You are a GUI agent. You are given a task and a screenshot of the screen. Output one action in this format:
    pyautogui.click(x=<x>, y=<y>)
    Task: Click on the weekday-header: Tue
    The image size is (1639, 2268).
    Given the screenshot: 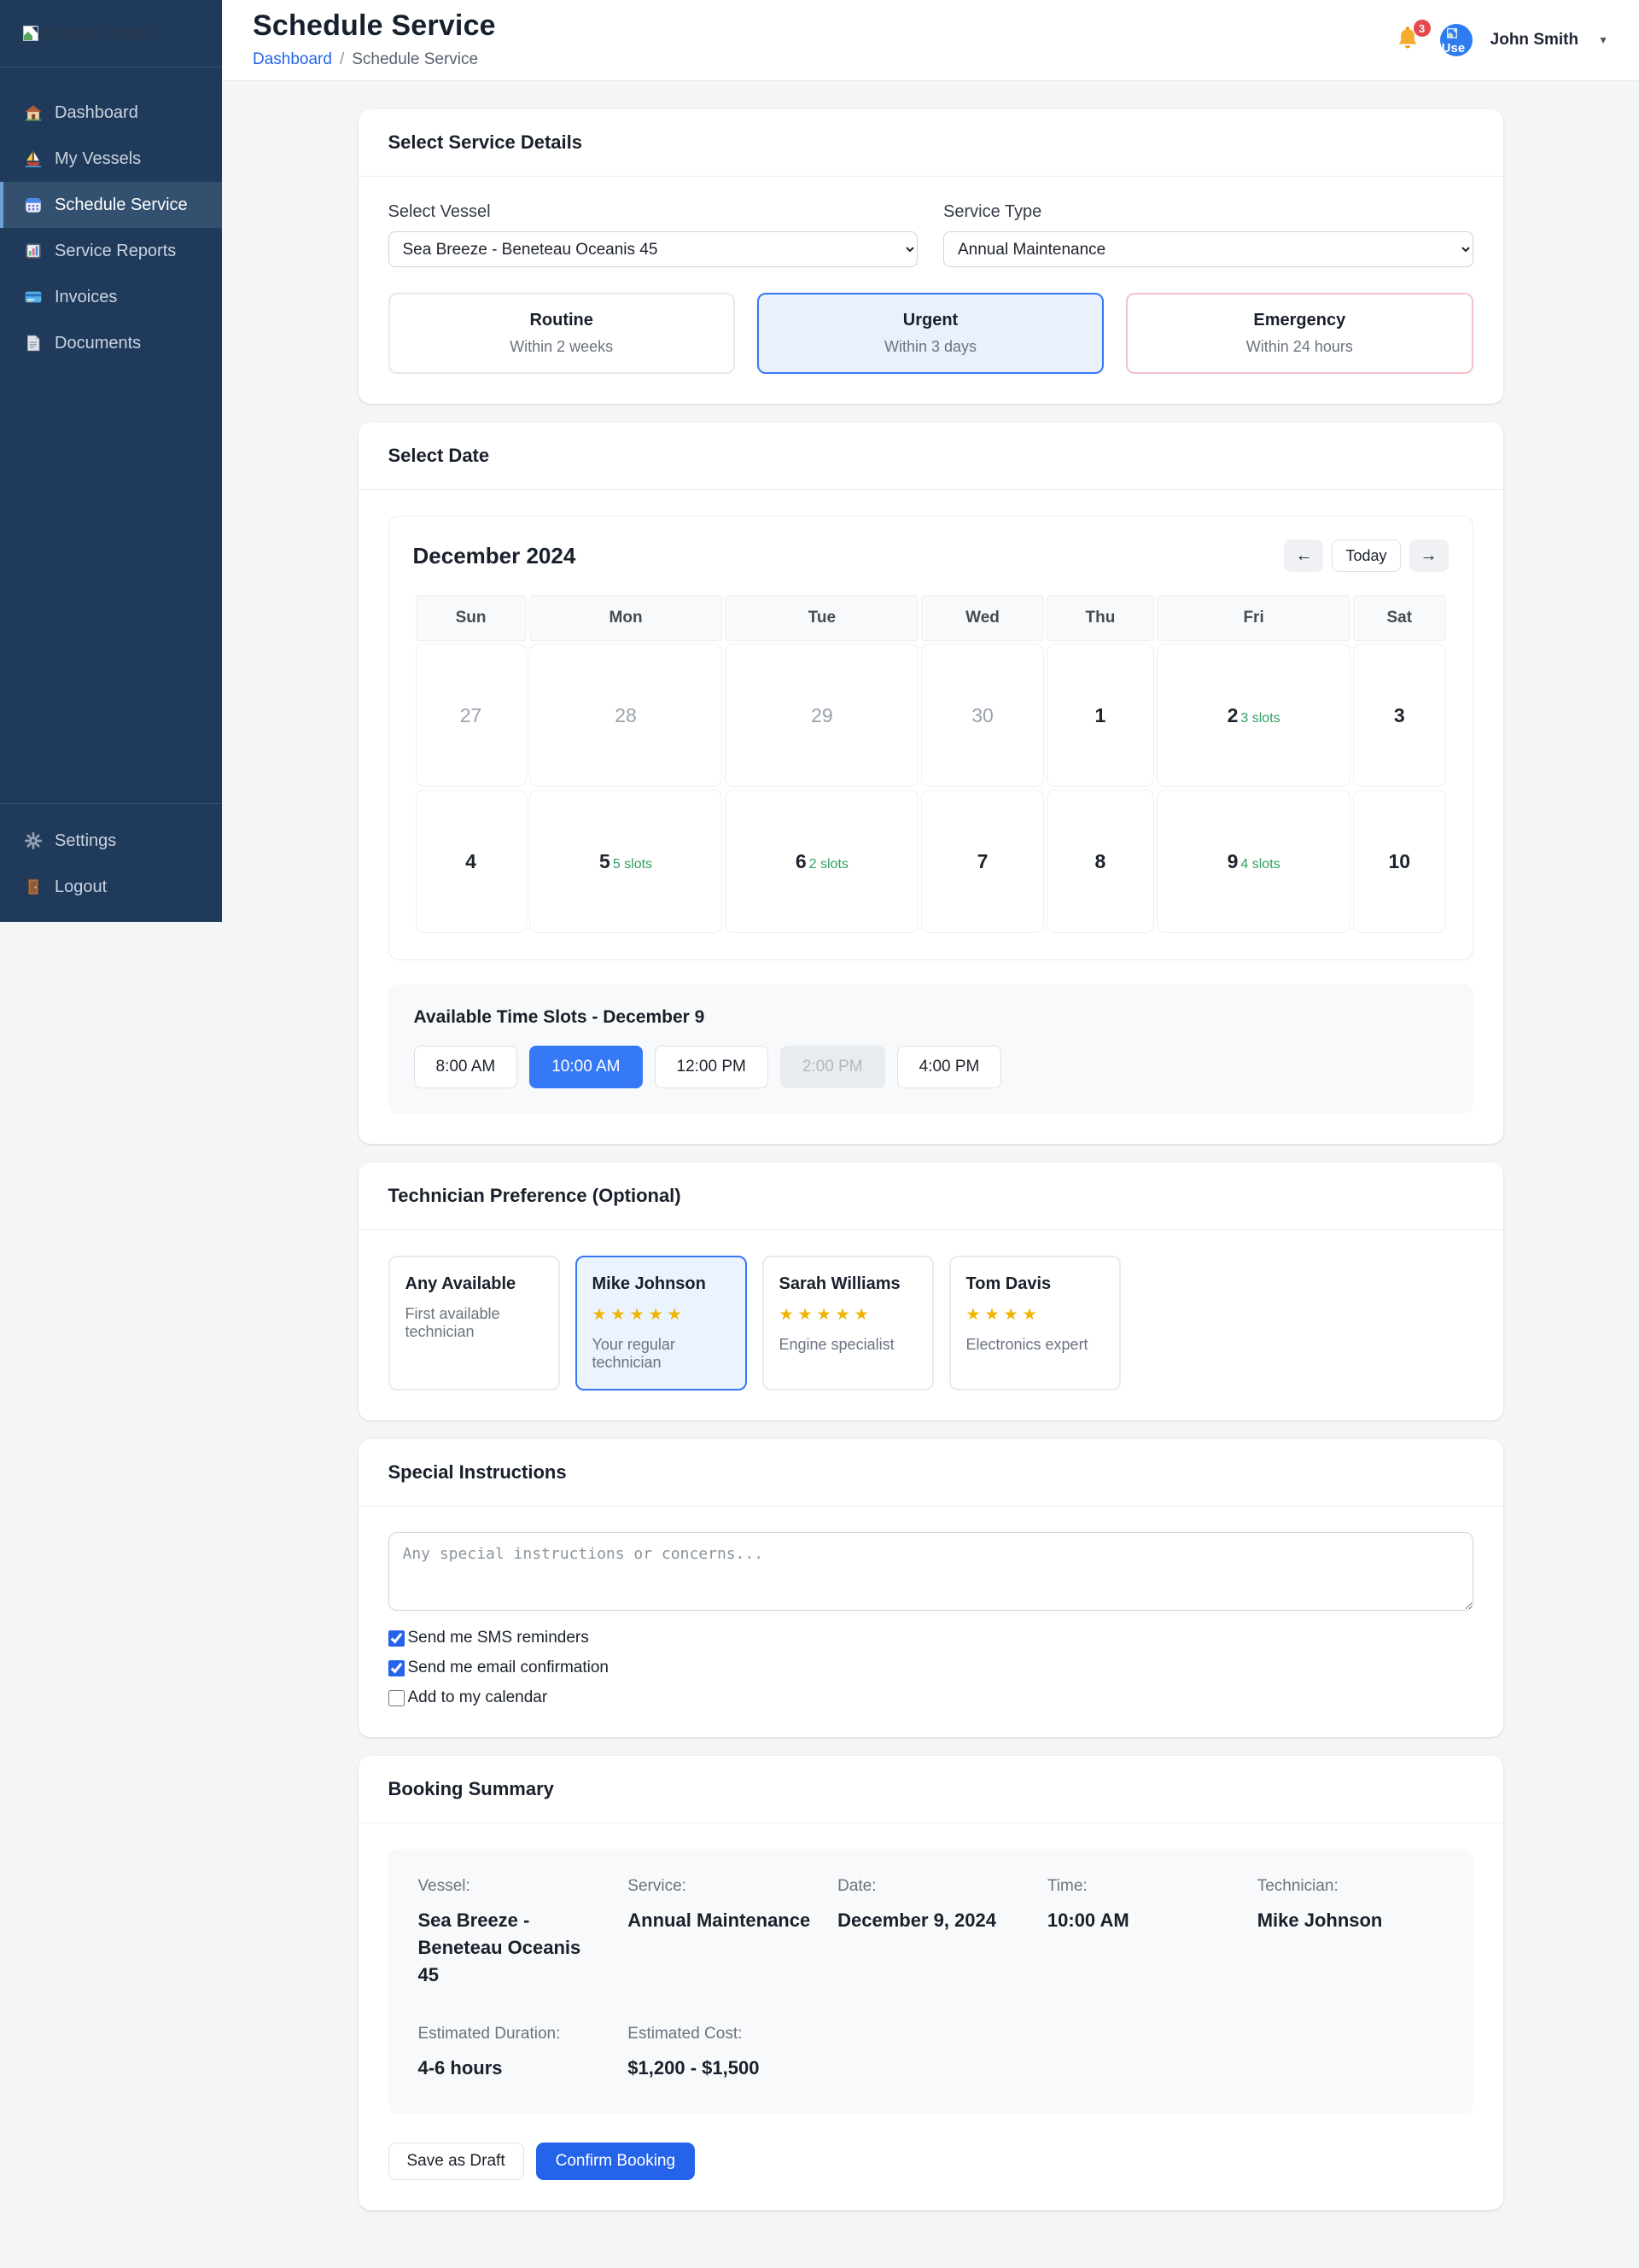 What is the action you would take?
    pyautogui.click(x=822, y=618)
    